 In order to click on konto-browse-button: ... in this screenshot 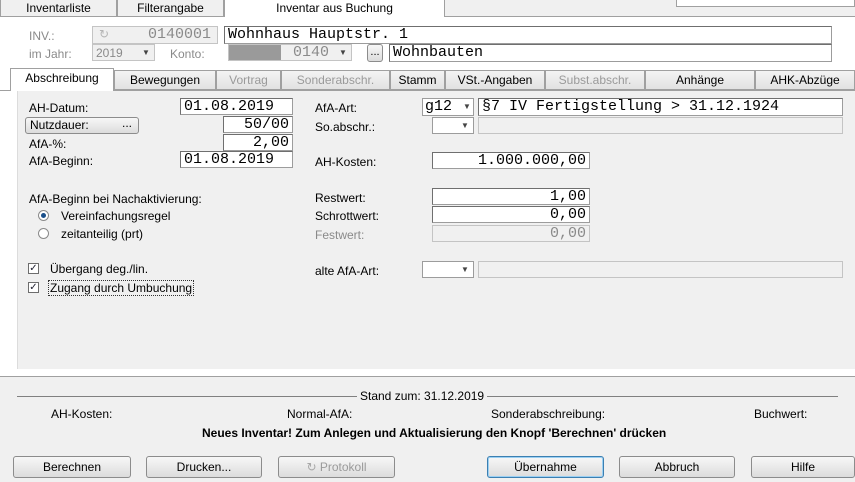, I will do `click(375, 53)`.